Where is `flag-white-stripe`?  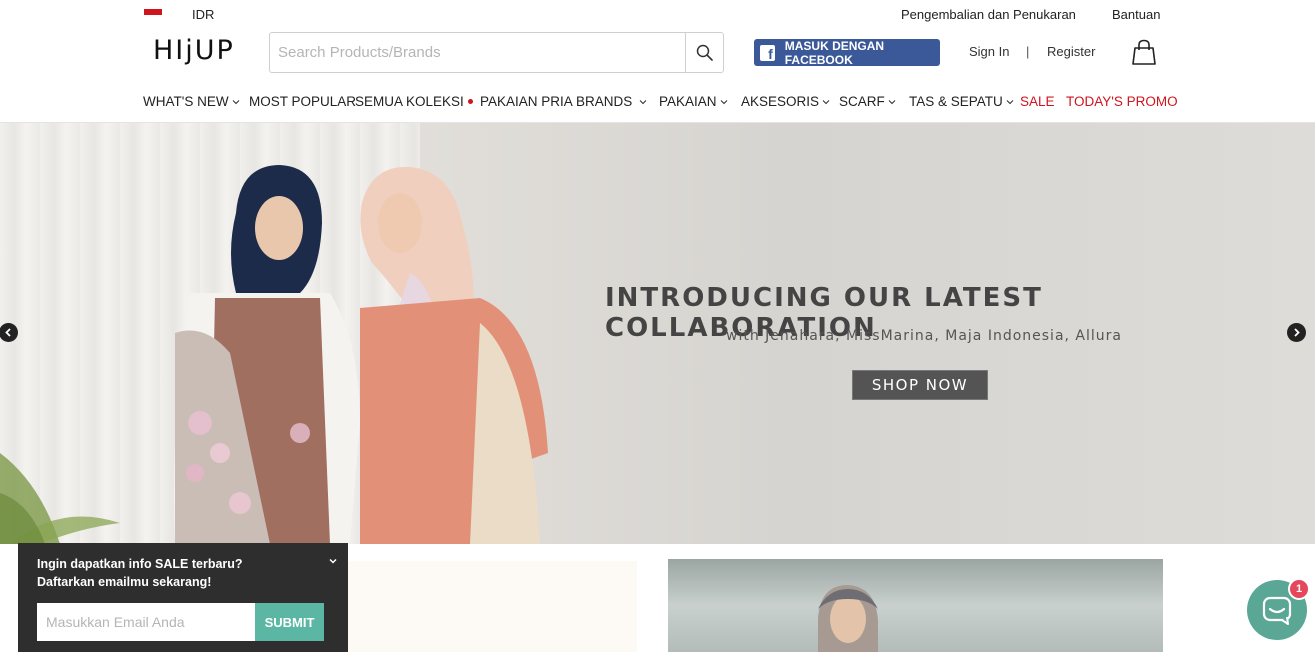
flag-white-stripe is located at coordinates (153, 18).